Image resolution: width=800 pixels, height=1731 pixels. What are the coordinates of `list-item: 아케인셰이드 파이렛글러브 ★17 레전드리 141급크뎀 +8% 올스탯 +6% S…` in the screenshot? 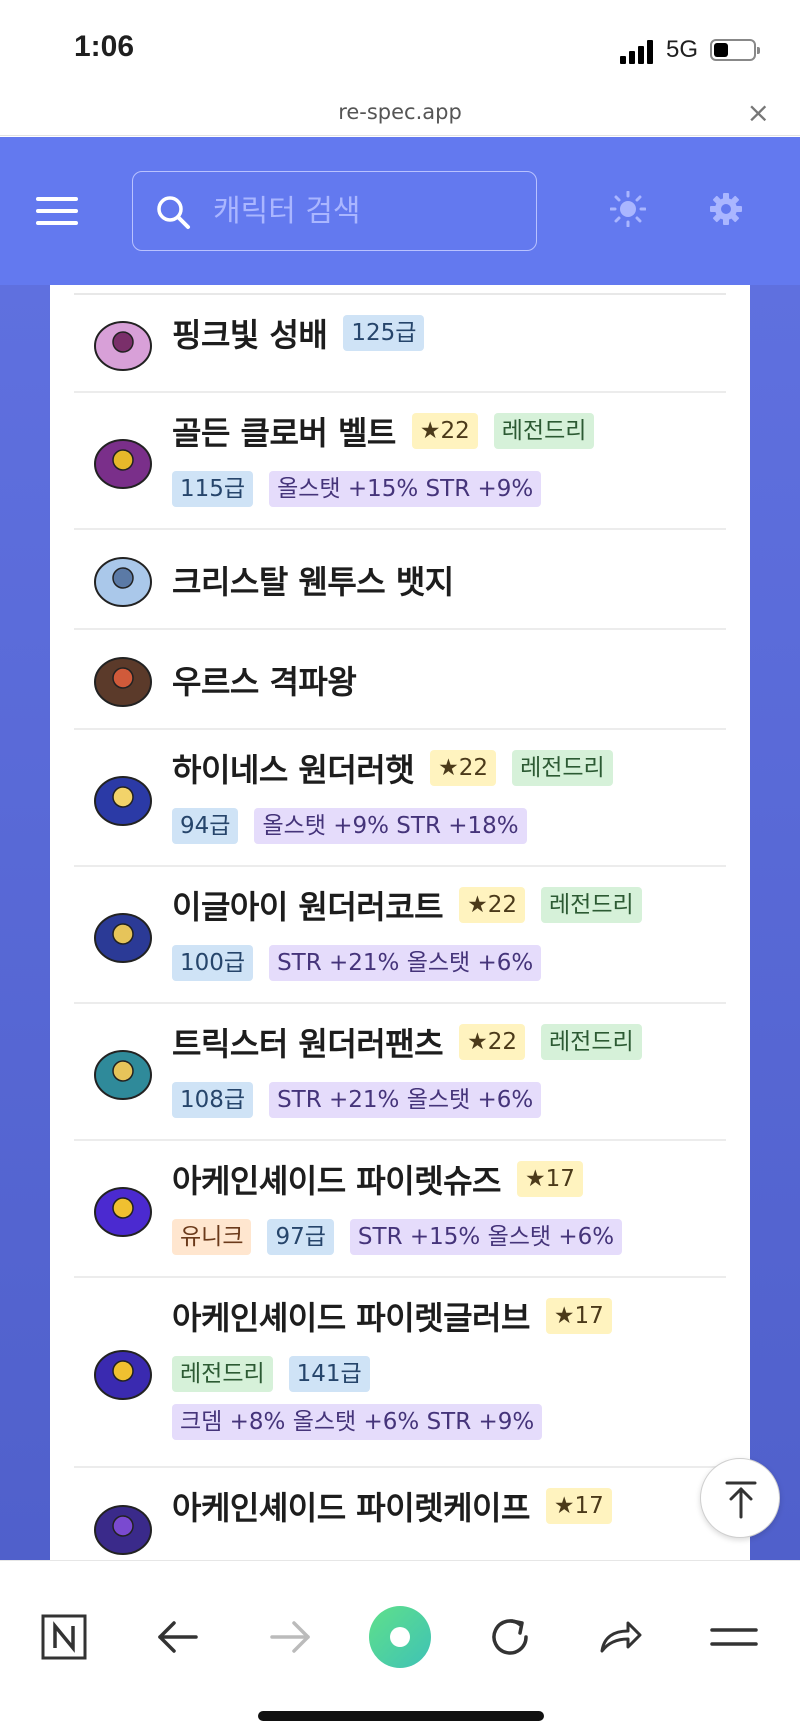 It's located at (400, 1373).